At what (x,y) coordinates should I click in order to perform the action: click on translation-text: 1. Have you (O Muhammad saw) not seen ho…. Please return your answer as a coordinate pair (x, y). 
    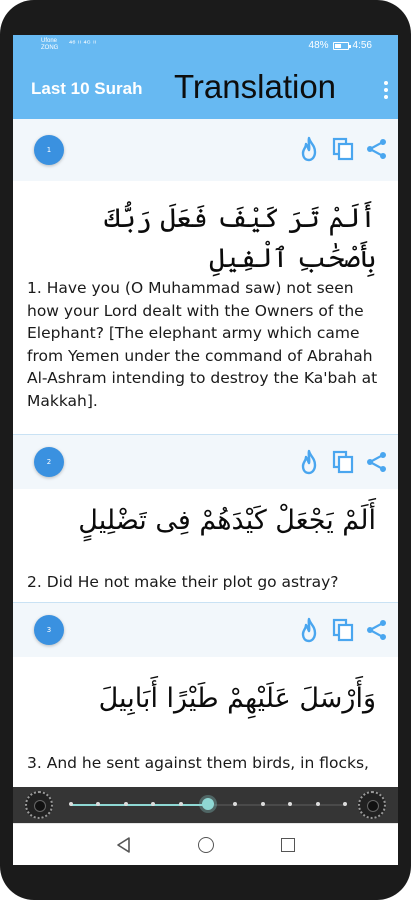
    Looking at the image, I should click on (202, 344).